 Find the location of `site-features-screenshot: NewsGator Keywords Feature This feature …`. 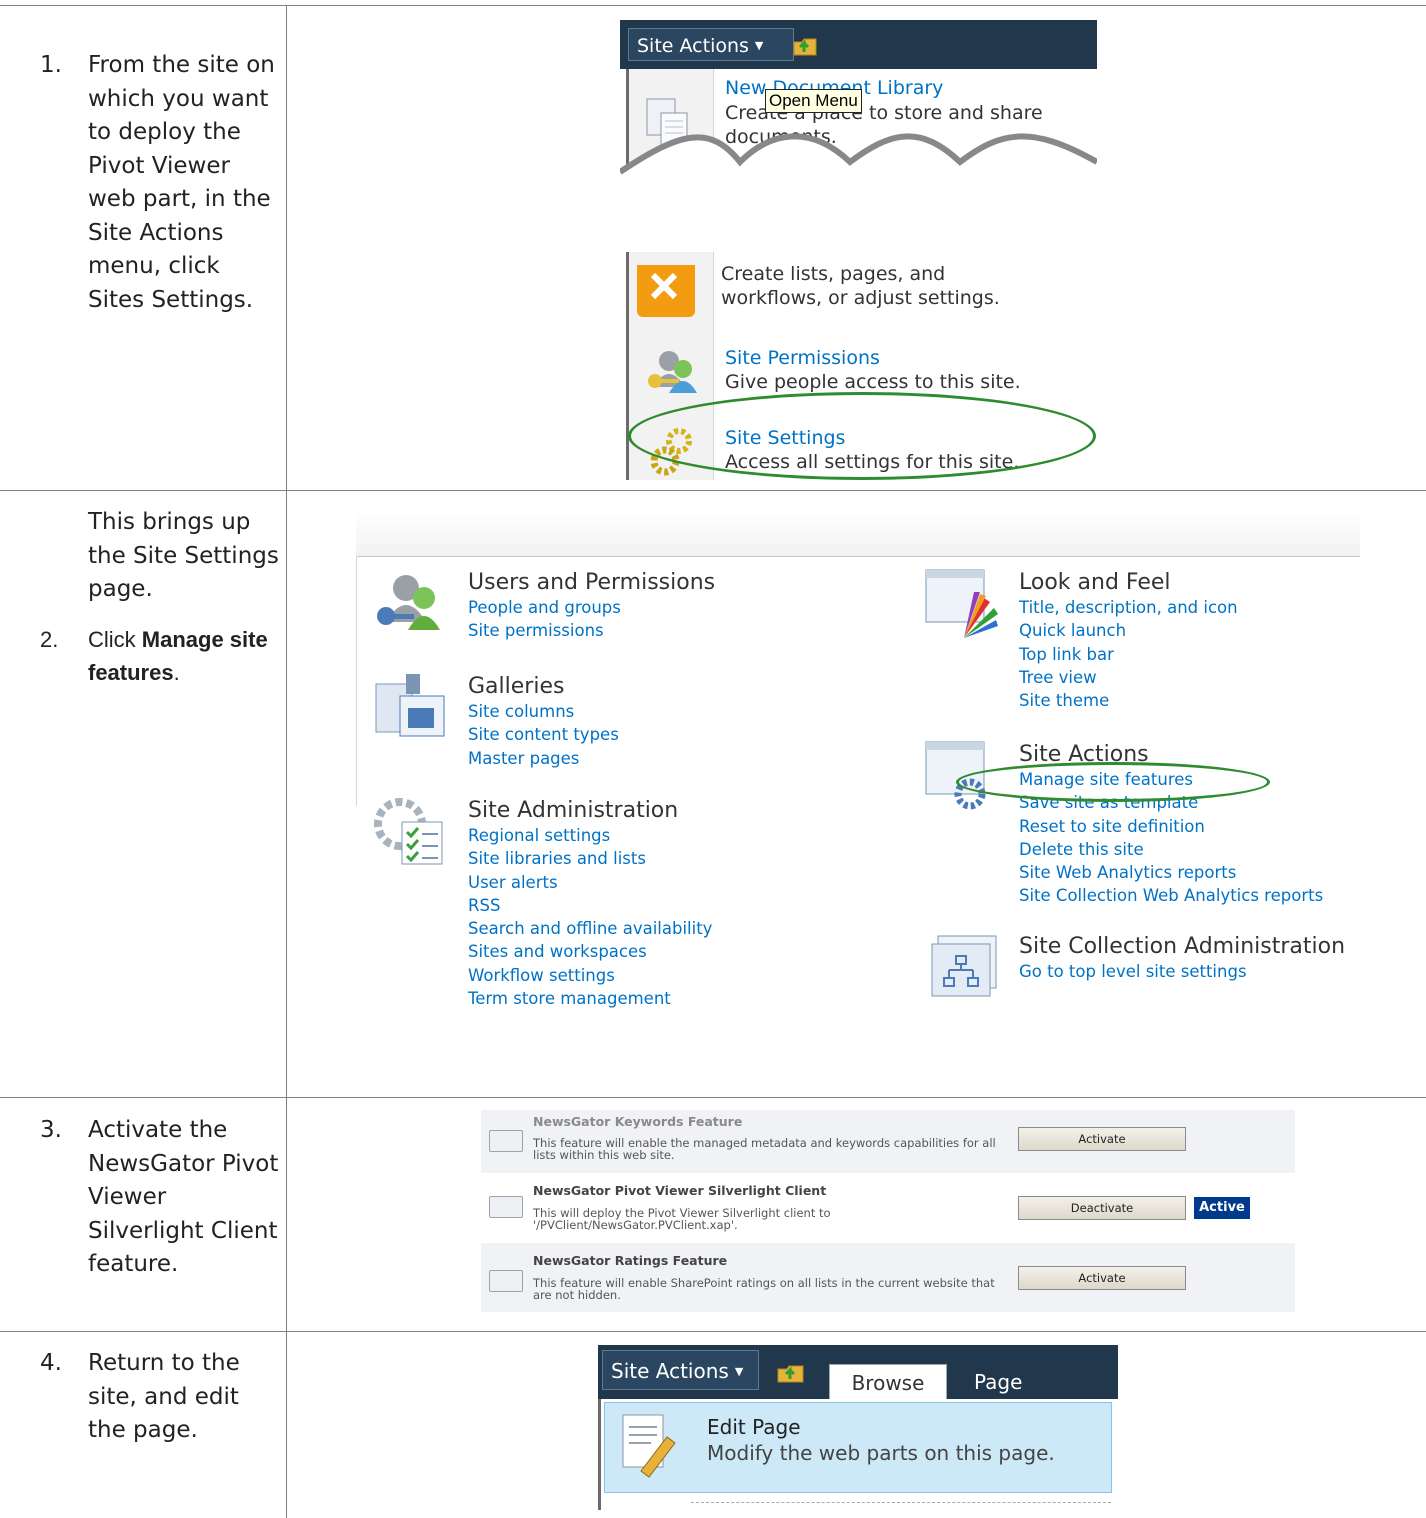

site-features-screenshot: NewsGator Keywords Feature This feature … is located at coordinates (888, 1211).